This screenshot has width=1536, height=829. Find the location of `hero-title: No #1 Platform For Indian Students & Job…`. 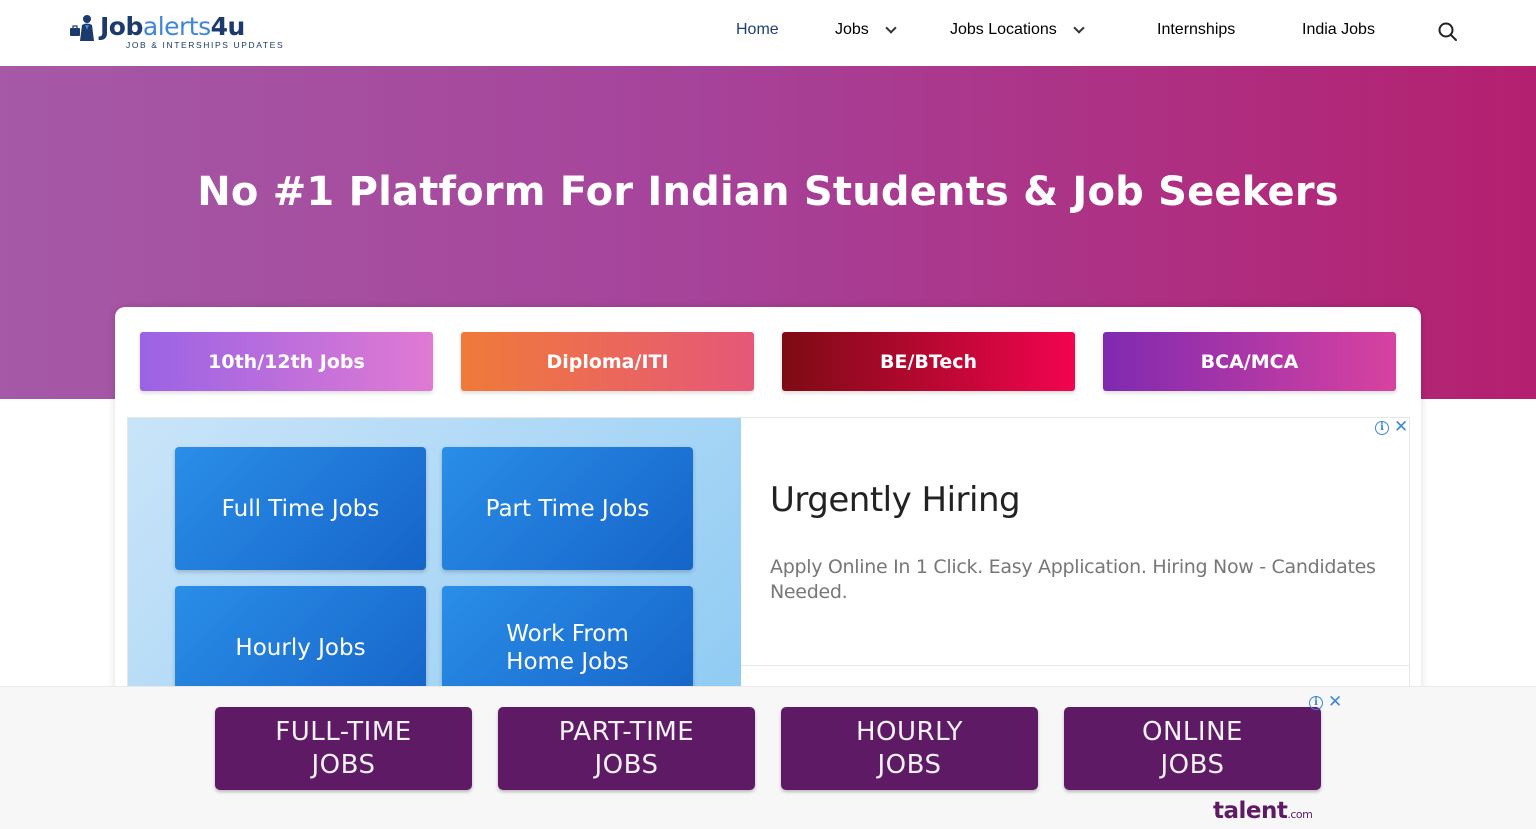

hero-title: No #1 Platform For Indian Students & Job… is located at coordinates (768, 192).